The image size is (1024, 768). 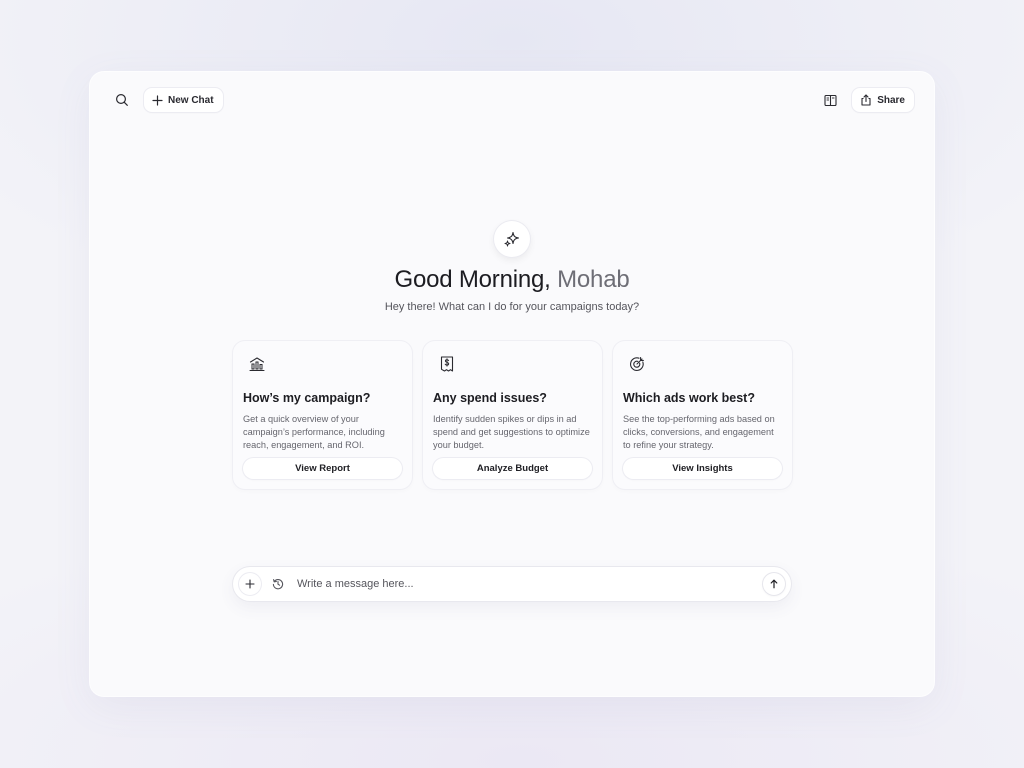 I want to click on history-button, so click(x=278, y=584).